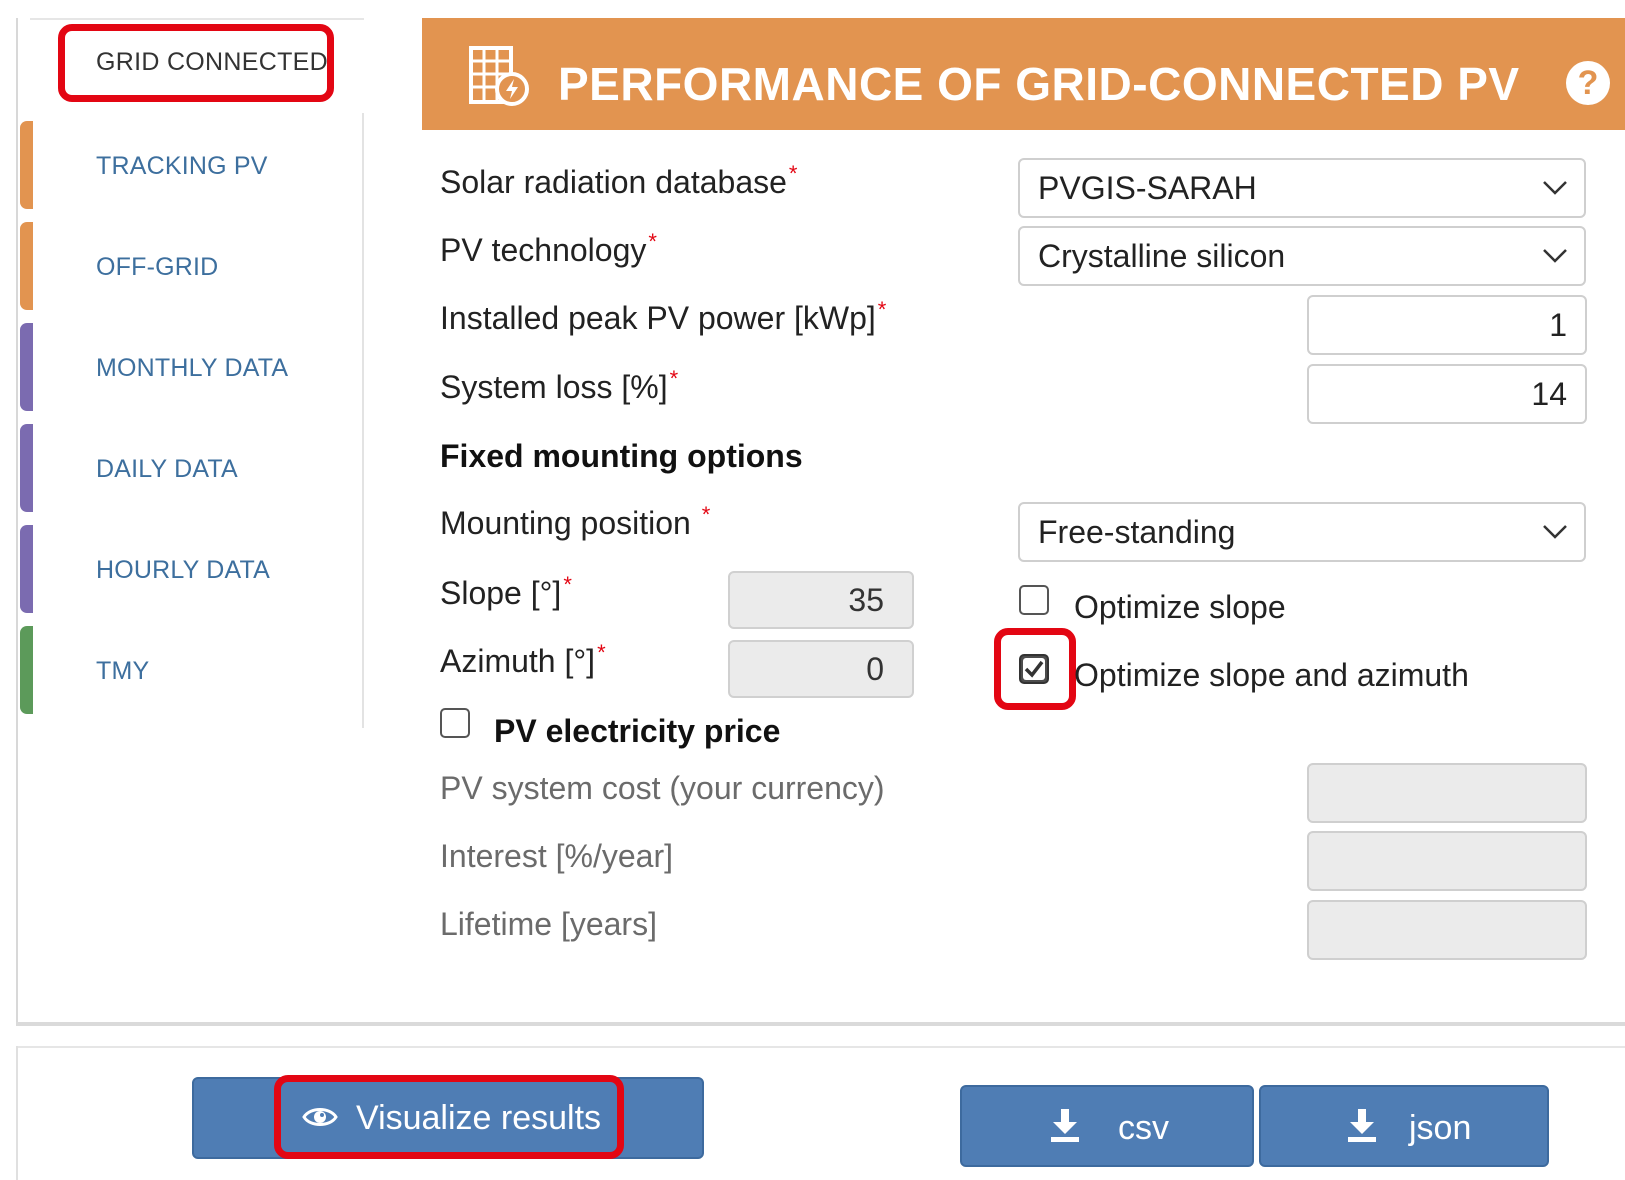 This screenshot has height=1180, width=1625. I want to click on system-loss-value: 14, so click(1549, 394).